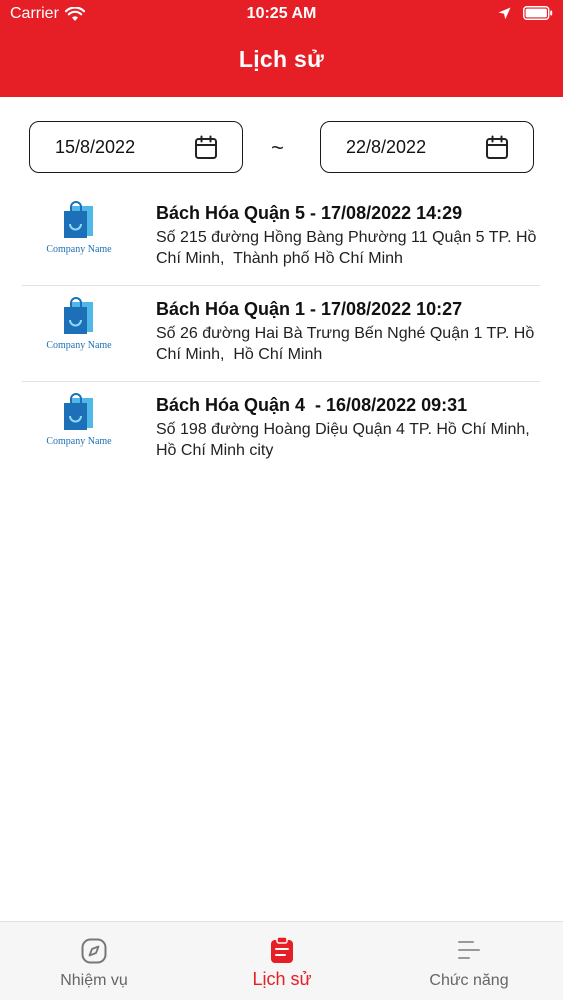 The width and height of the screenshot is (563, 1000). I want to click on end-date-field: 22/8/2022, so click(427, 147).